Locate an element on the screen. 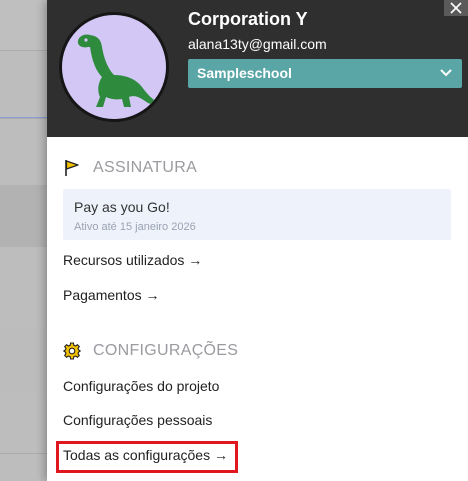 This screenshot has width=468, height=481. personal-settings-link: Configurações pessoais is located at coordinates (137, 420).